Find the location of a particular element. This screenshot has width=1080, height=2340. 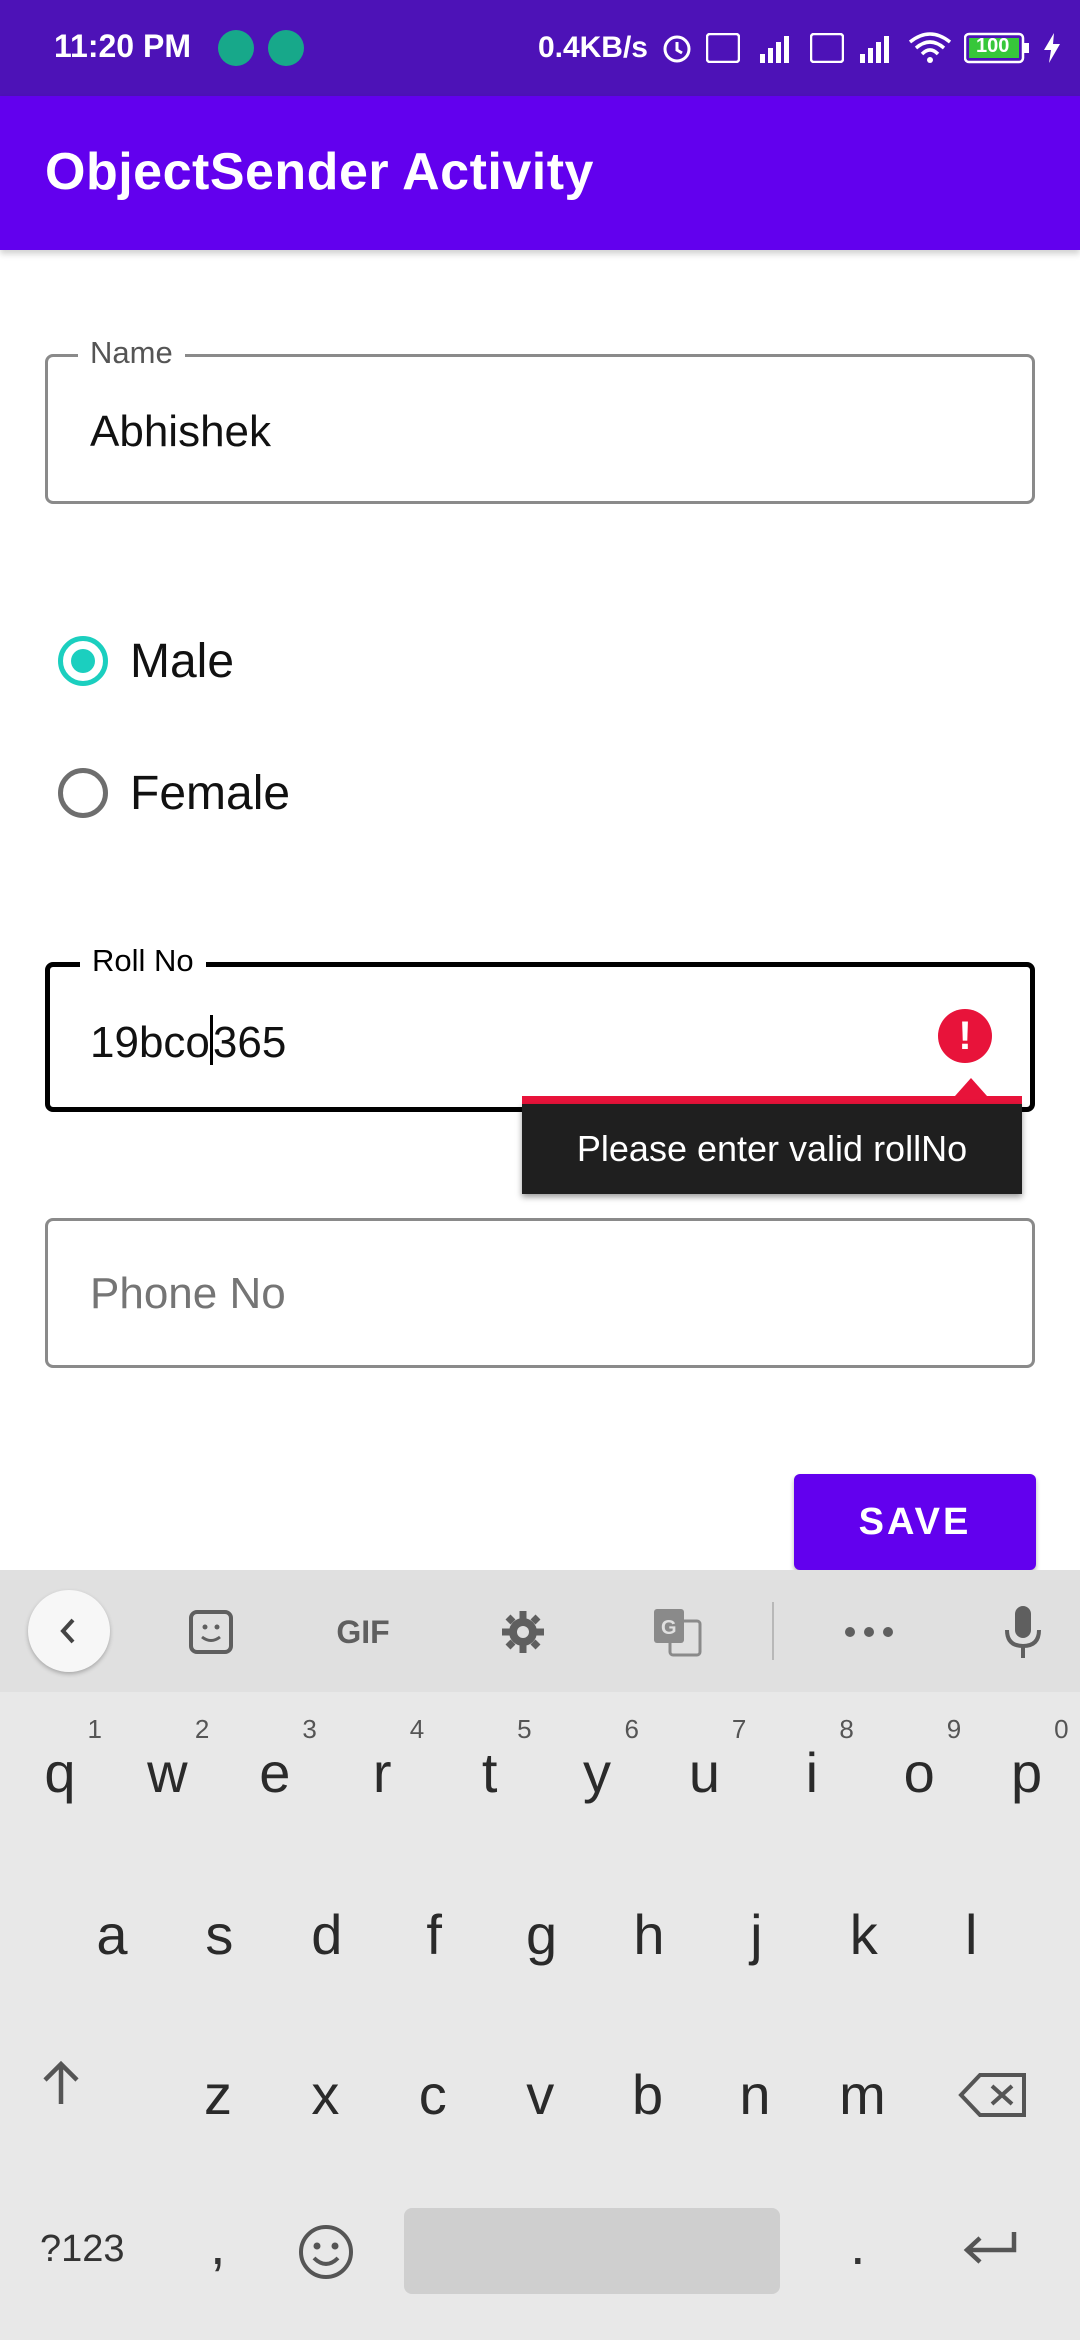

key-number-hint: 0 is located at coordinates (1061, 1729).